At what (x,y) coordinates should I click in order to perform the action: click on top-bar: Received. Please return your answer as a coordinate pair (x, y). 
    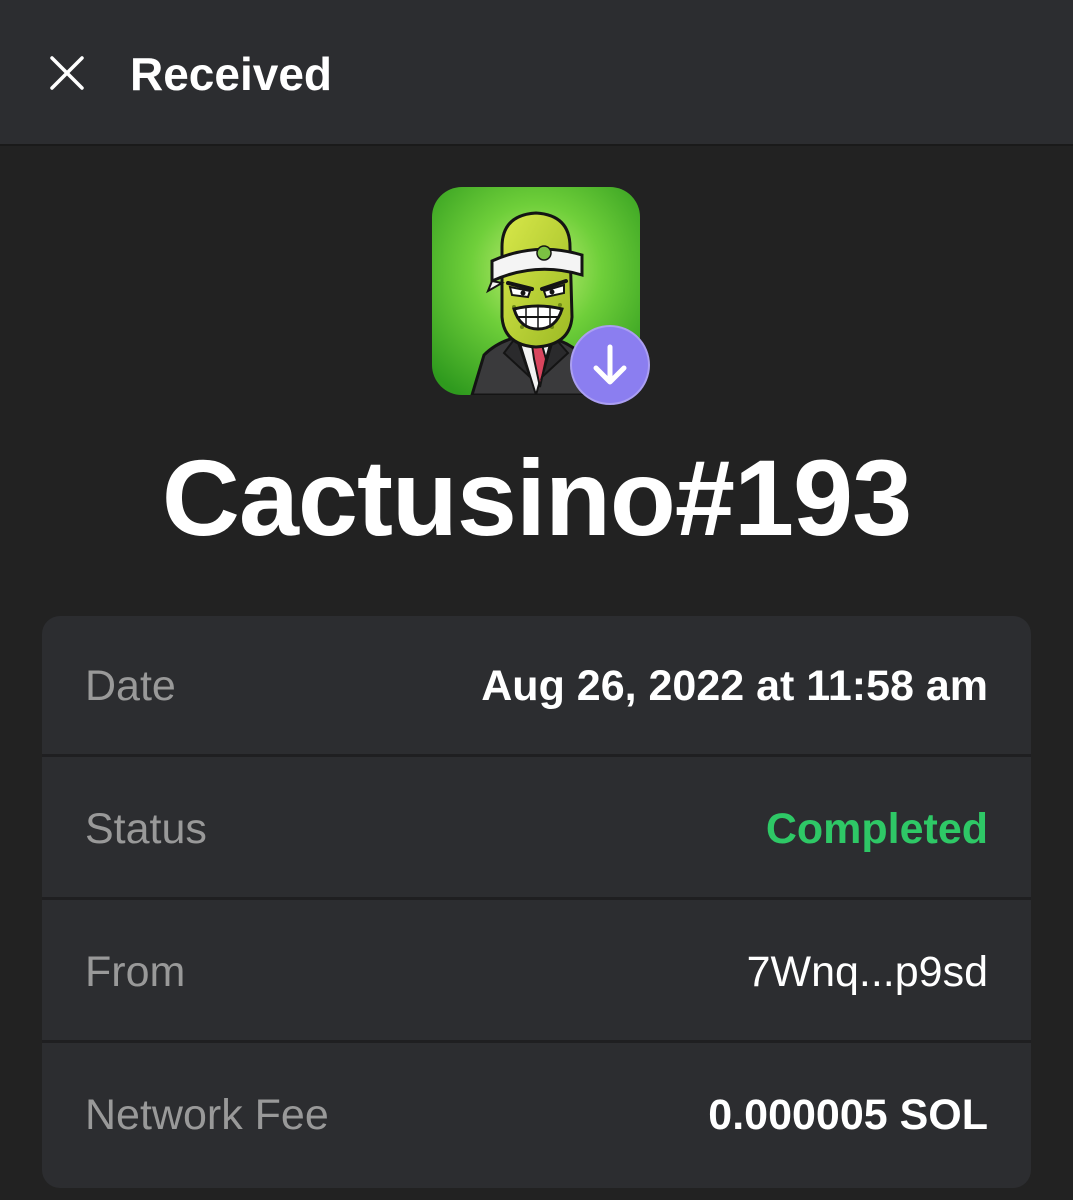
    Looking at the image, I should click on (536, 73).